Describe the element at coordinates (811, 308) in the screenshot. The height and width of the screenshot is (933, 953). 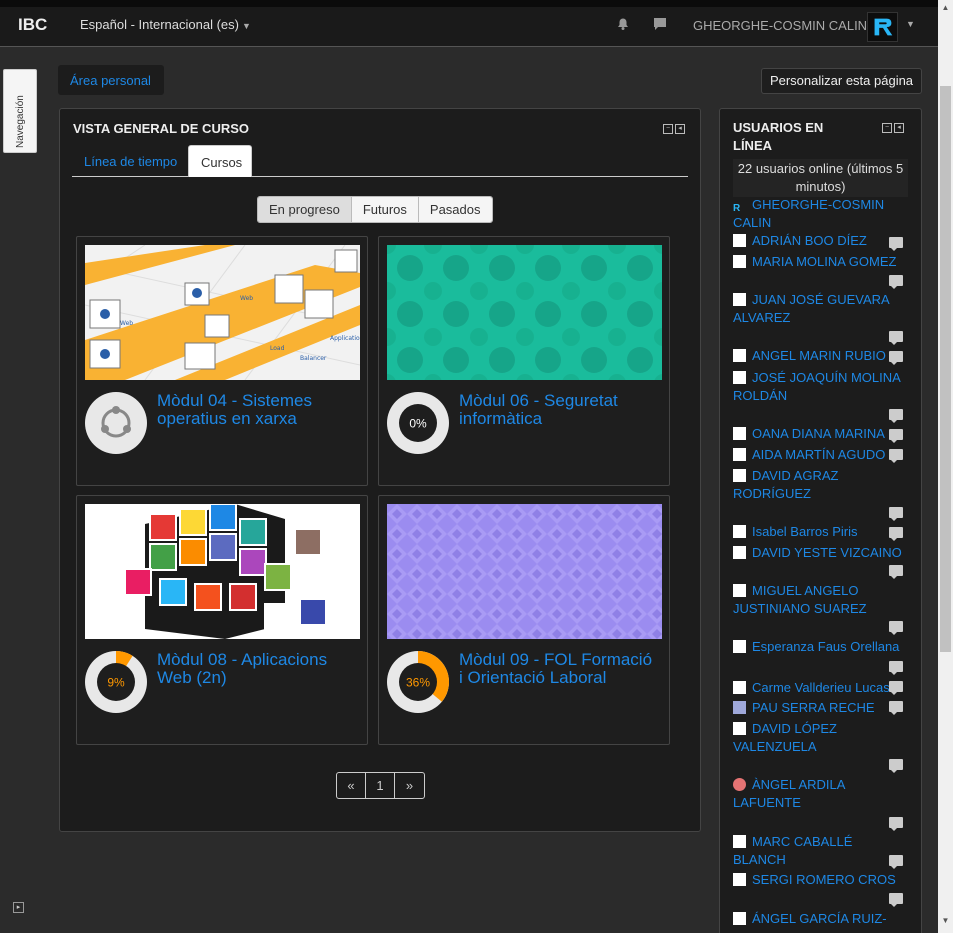
I see `online-user-name: JUAN JOSÉ GUEVARA ALVAREZ` at that location.